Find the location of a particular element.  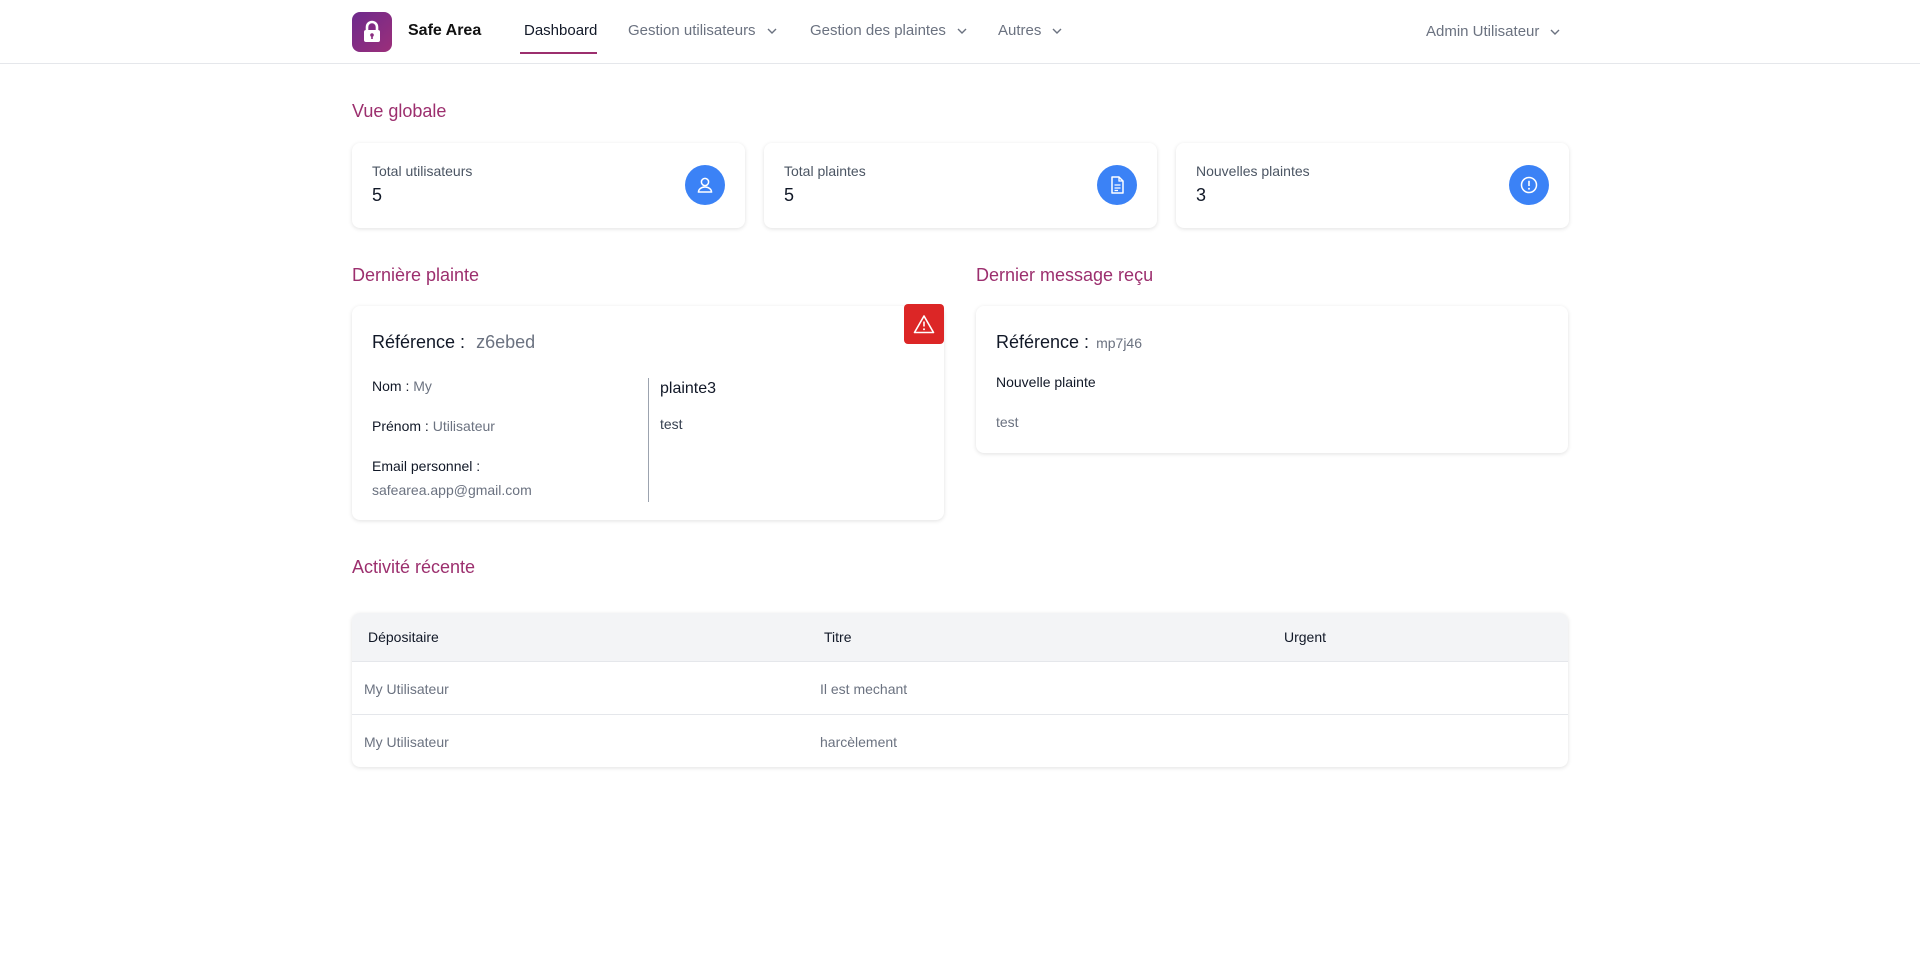

stat-card-complaints: Total plaintes 5 is located at coordinates (960, 185).